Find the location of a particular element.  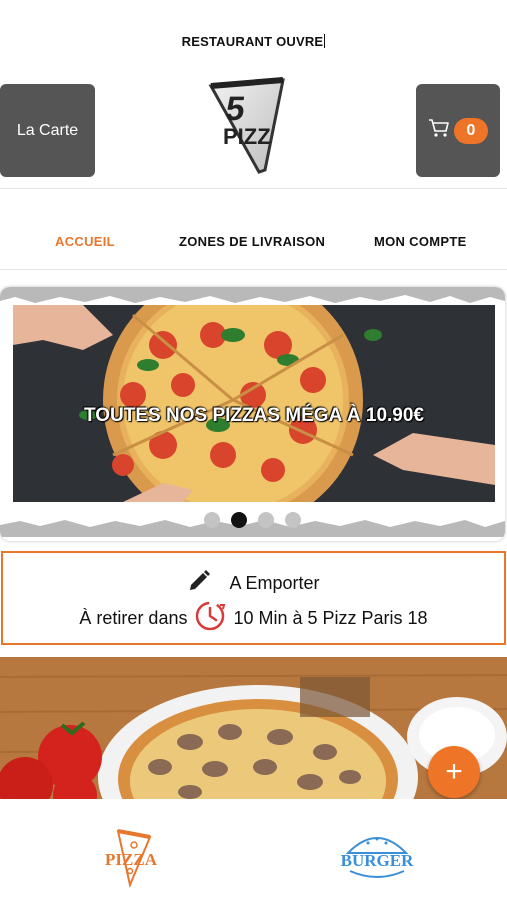

carousel-dot-active is located at coordinates (239, 520).